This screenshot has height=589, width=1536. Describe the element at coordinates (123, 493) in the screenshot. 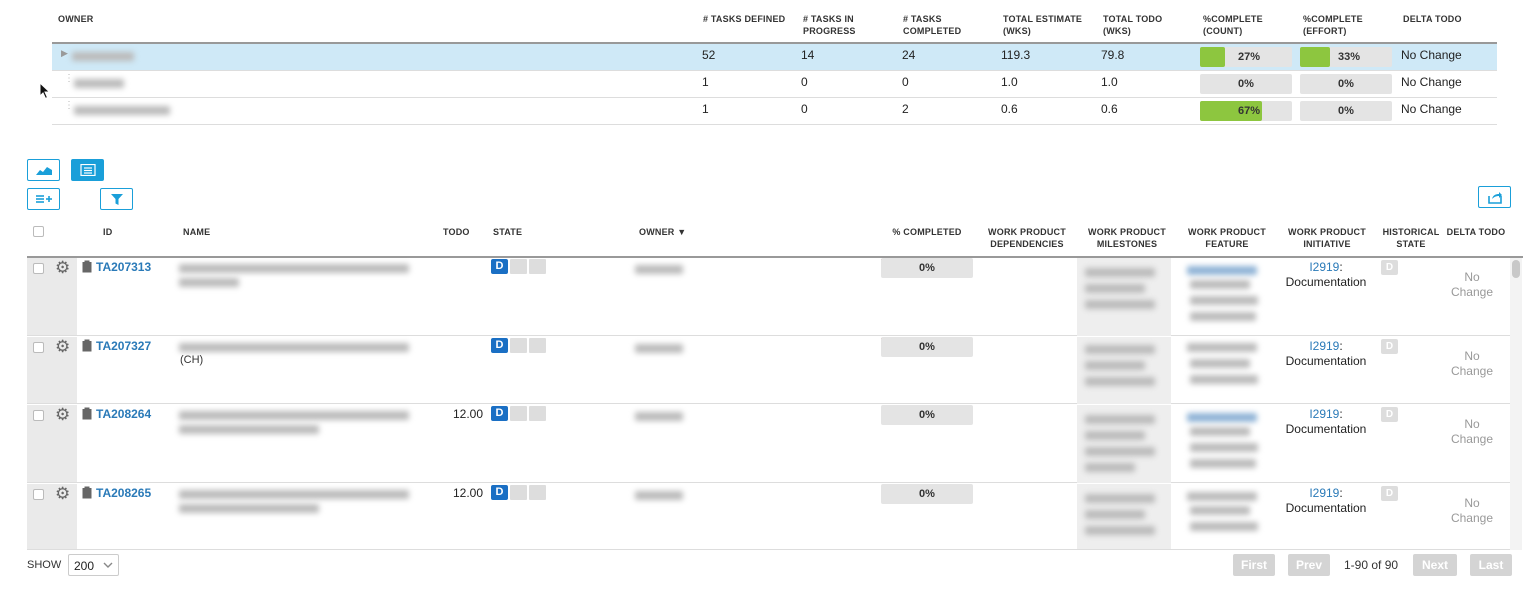

I see `task-id-link: TA208265` at that location.